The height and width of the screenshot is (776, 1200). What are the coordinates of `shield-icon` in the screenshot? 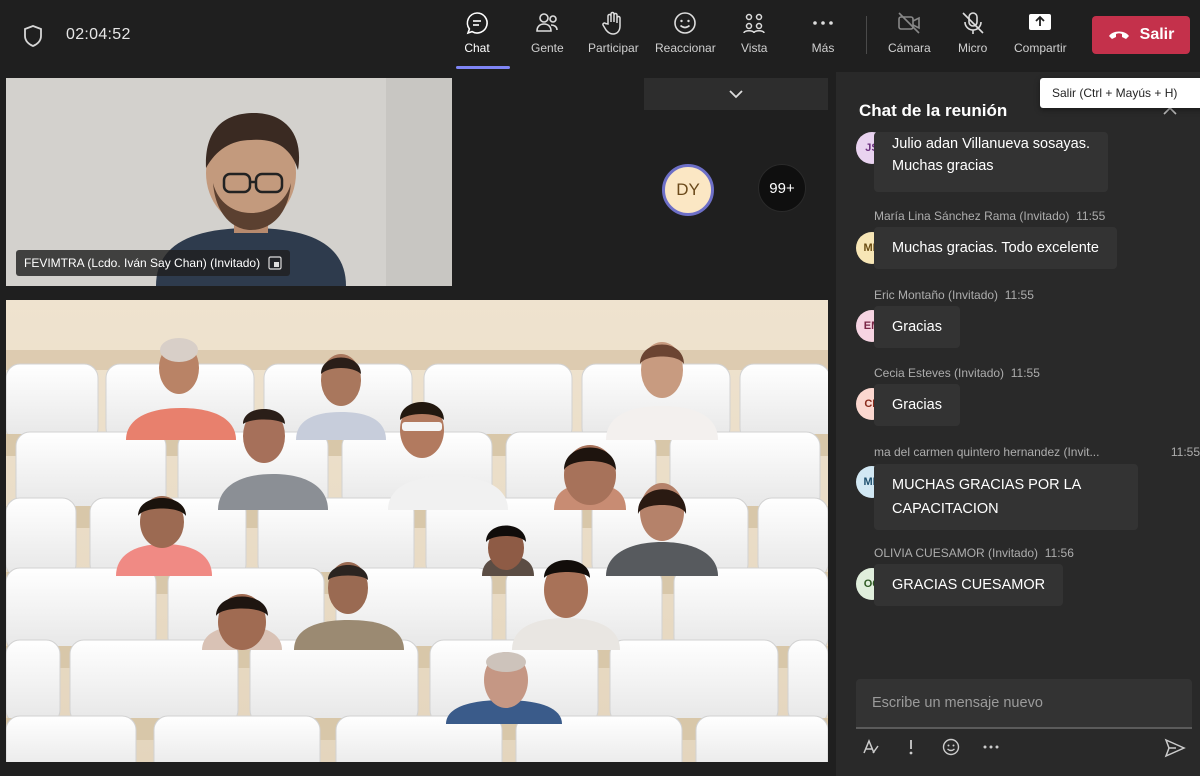 It's located at (33, 36).